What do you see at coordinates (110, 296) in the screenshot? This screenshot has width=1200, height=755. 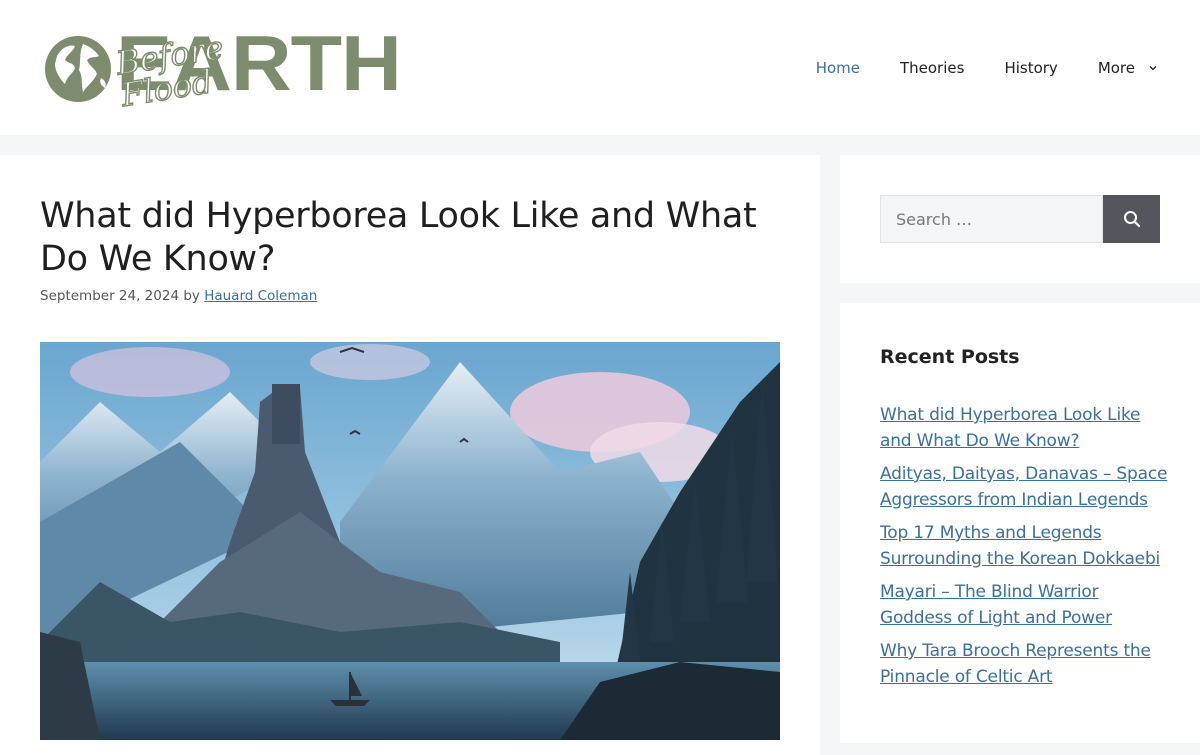 I see `post-date: September 24, 2024` at bounding box center [110, 296].